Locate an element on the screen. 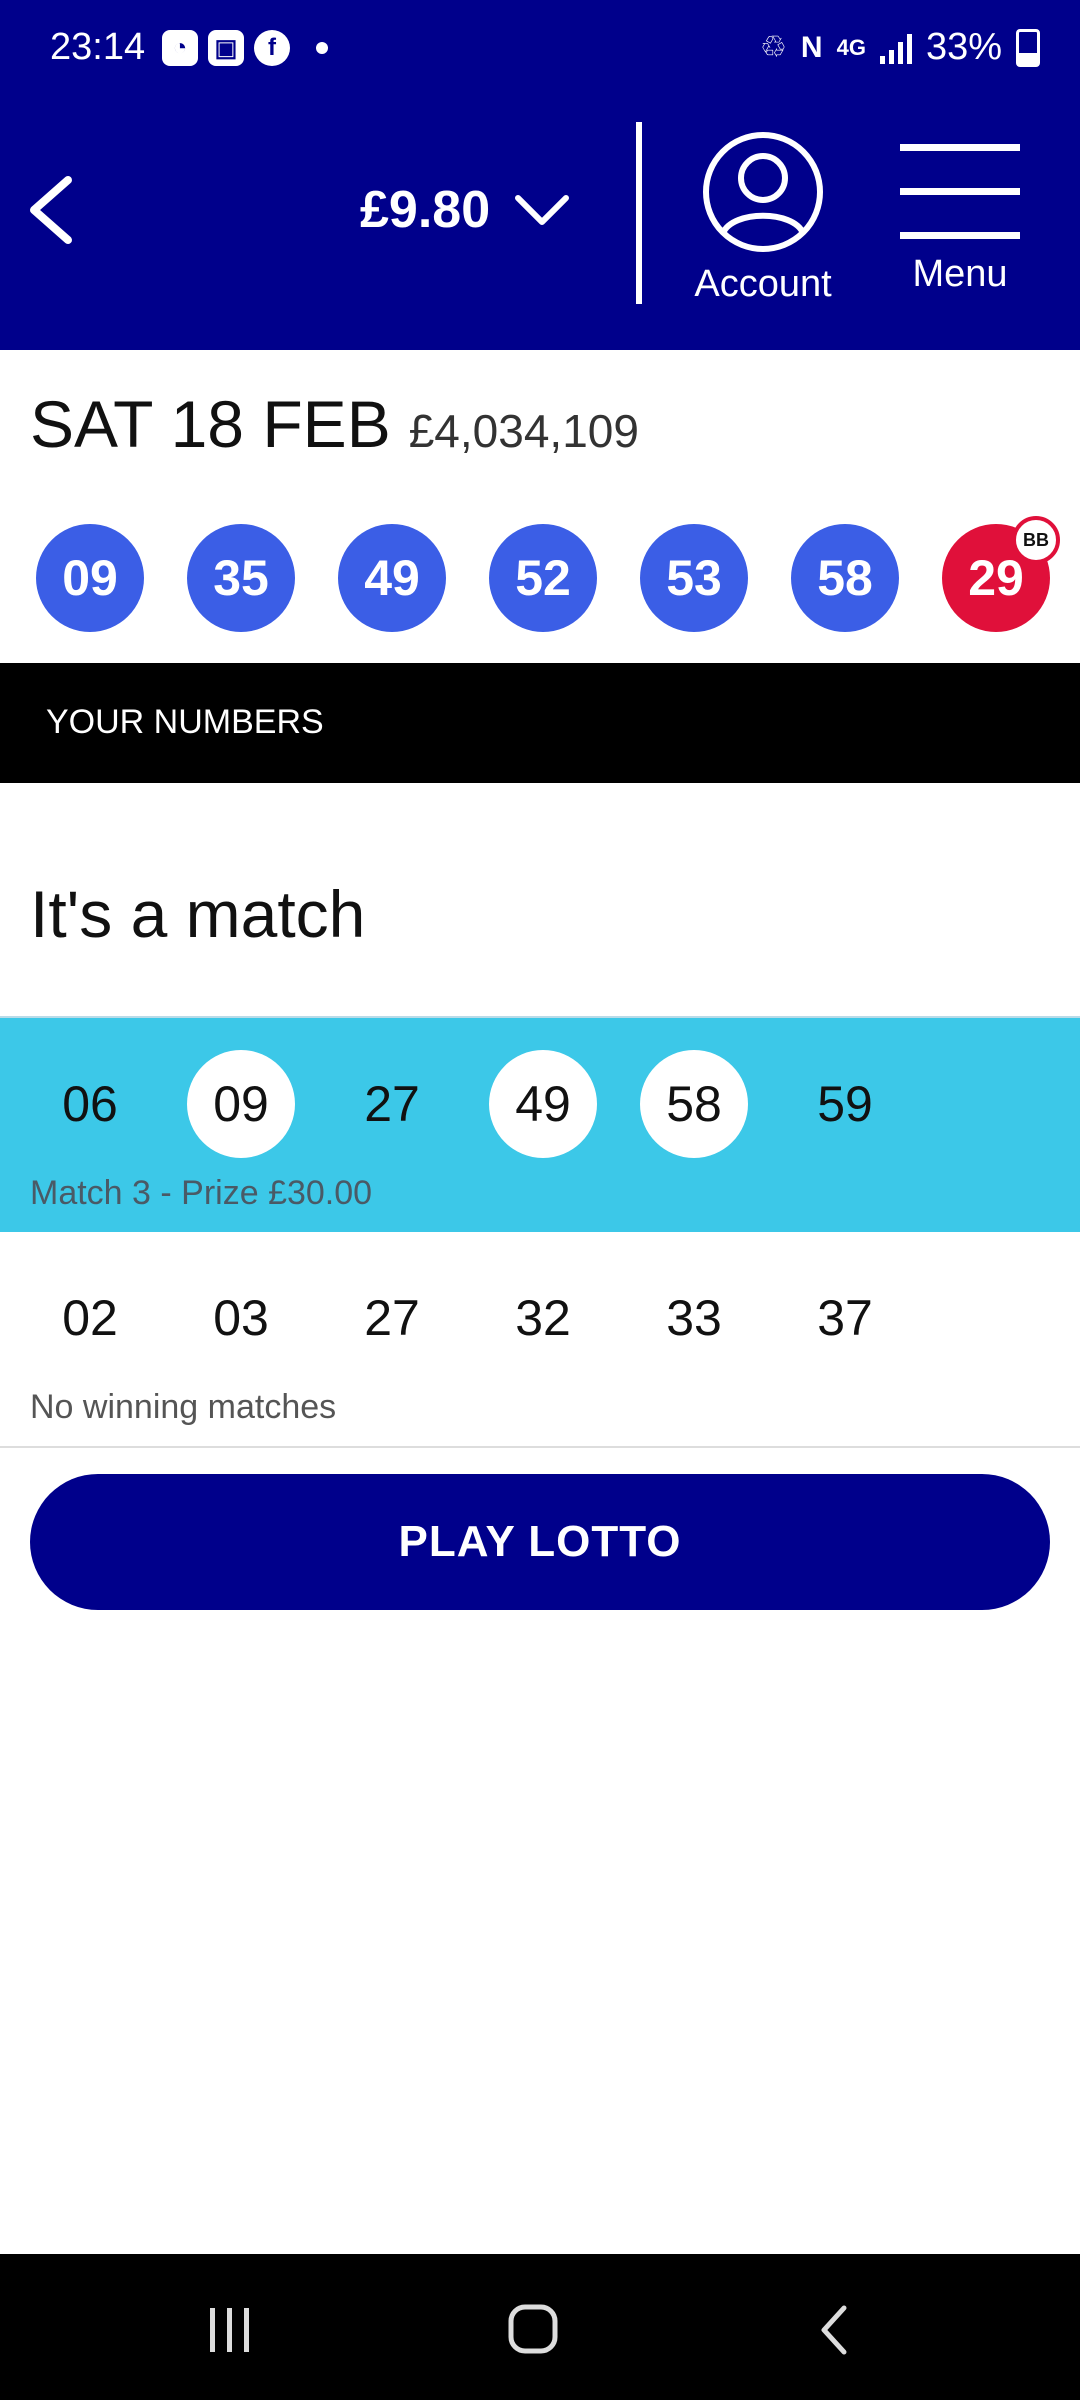  system-nav-bar is located at coordinates (540, 2327).